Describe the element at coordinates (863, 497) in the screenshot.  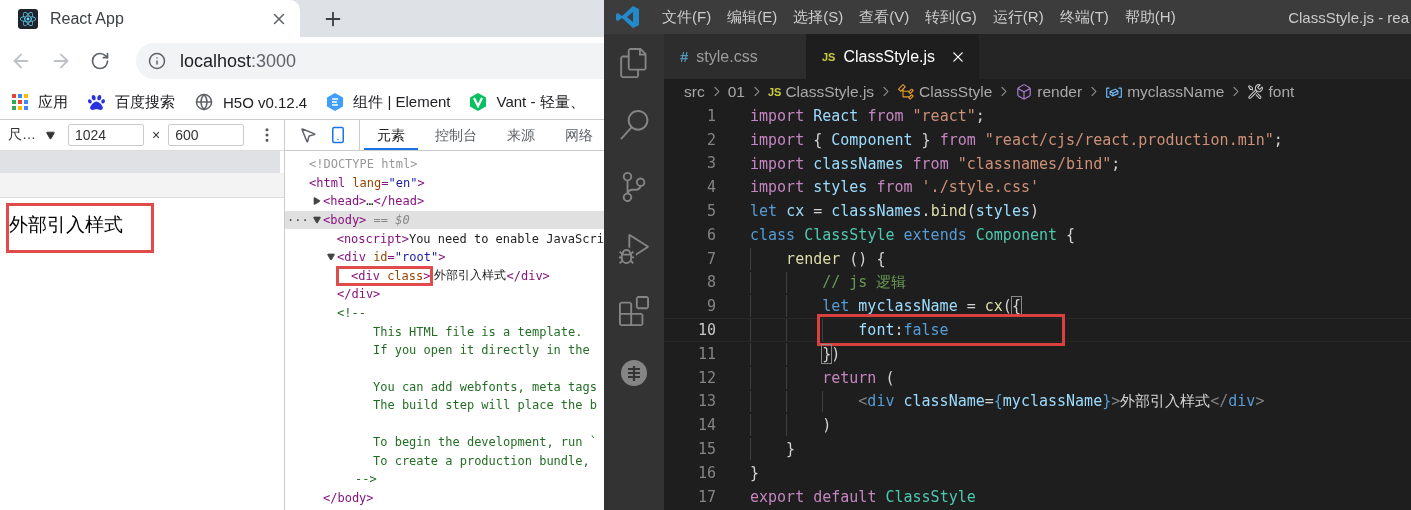
I see `code-line: export default ClassStyle` at that location.